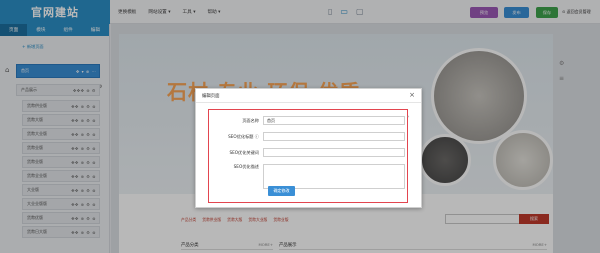  I want to click on divider, so click(308, 102).